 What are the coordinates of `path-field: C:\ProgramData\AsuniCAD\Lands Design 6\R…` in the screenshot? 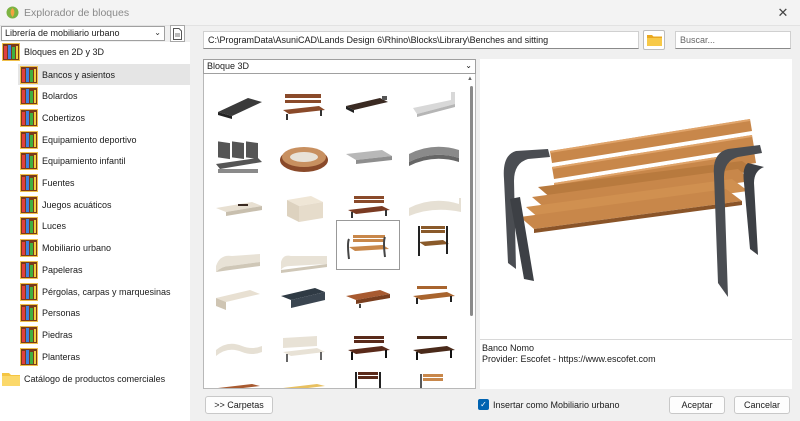 It's located at (421, 40).